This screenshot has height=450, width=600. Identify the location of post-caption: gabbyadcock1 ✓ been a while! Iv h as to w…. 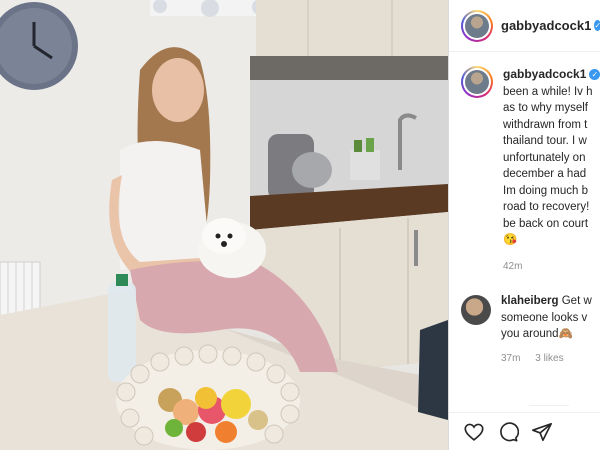
(524, 163).